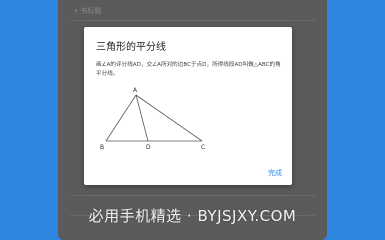  I want to click on vertex-label-a: A, so click(135, 90).